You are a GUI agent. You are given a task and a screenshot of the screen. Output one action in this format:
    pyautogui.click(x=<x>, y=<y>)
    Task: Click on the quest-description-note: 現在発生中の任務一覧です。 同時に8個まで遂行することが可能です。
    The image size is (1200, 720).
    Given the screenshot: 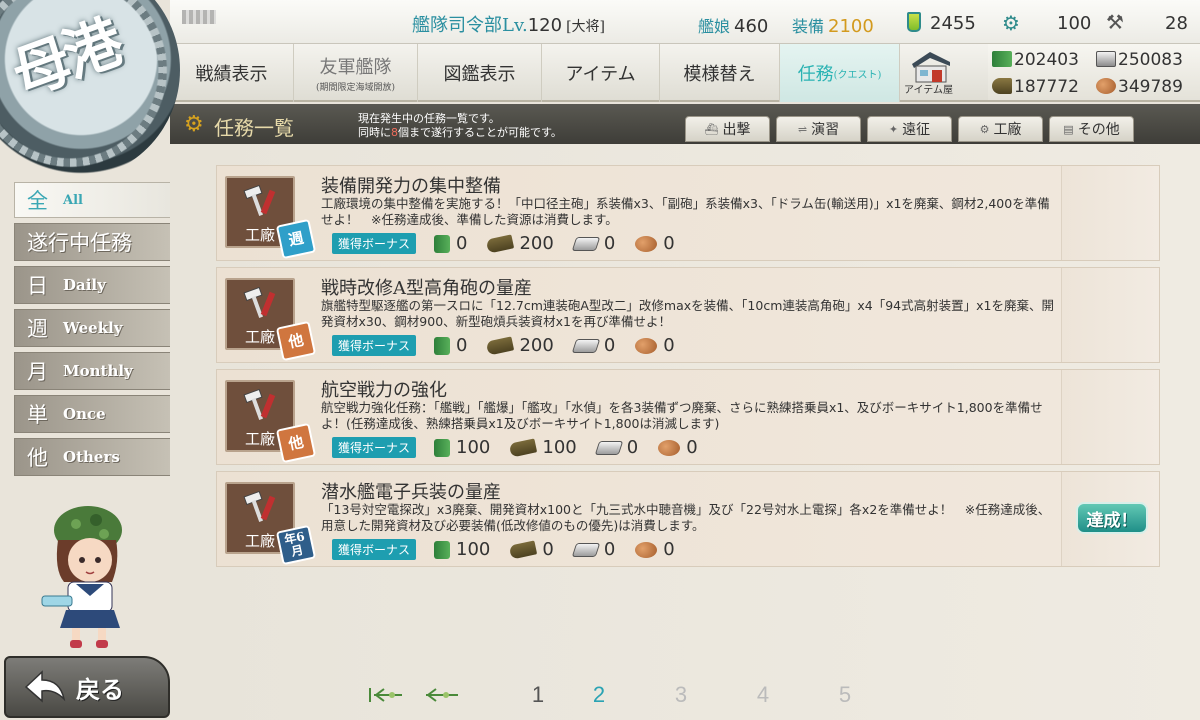 What is the action you would take?
    pyautogui.click(x=460, y=126)
    